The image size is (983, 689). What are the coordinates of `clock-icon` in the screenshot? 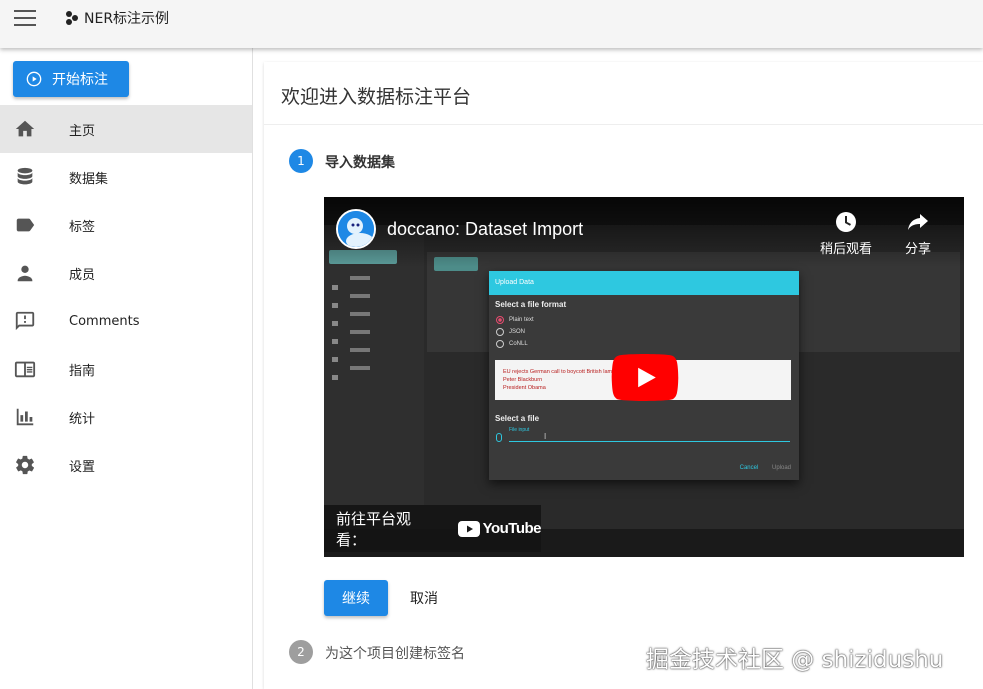 It's located at (846, 222).